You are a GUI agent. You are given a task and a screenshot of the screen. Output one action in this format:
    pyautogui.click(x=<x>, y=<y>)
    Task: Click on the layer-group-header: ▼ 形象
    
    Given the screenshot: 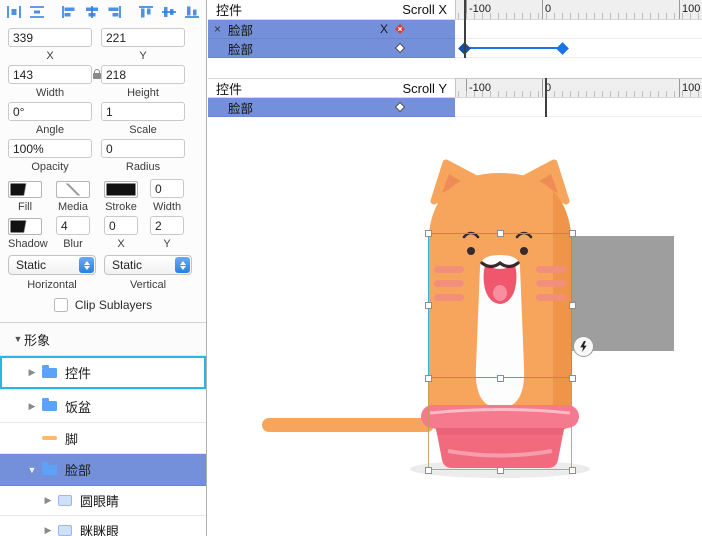 What is the action you would take?
    pyautogui.click(x=103, y=339)
    